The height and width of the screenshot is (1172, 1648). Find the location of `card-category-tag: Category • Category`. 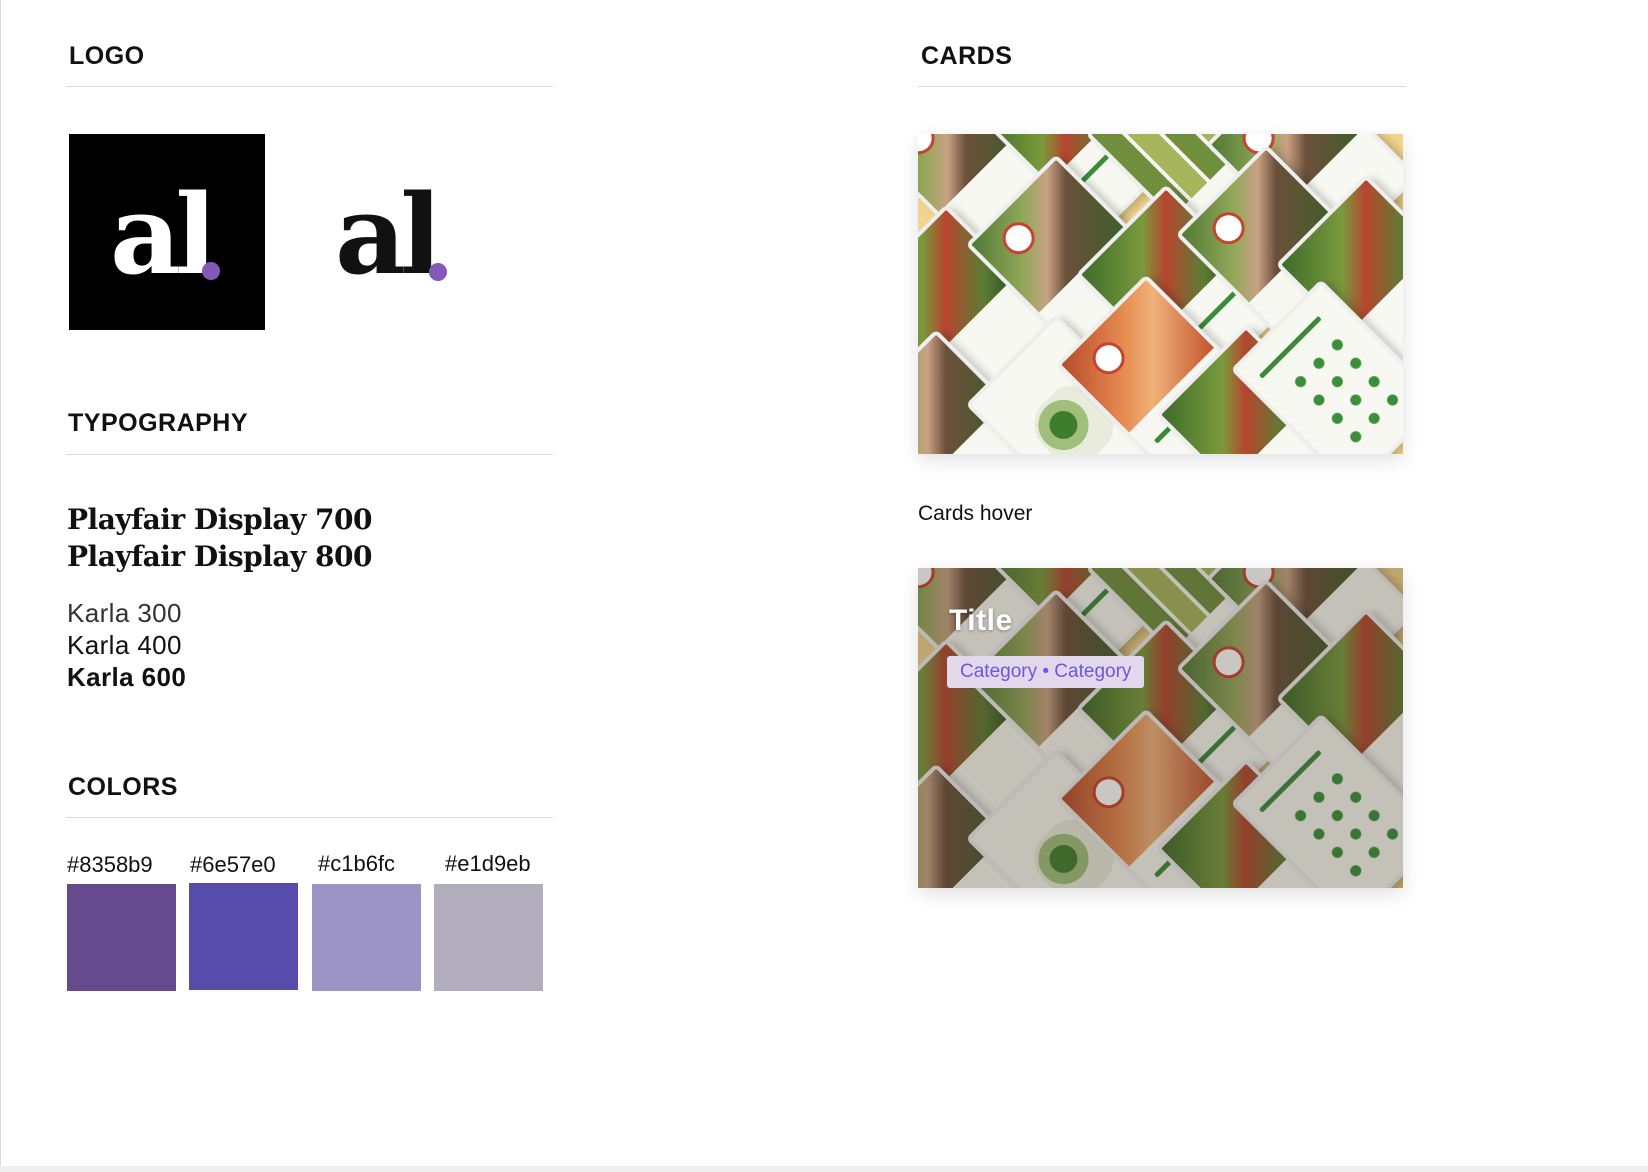

card-category-tag: Category • Category is located at coordinates (1046, 672).